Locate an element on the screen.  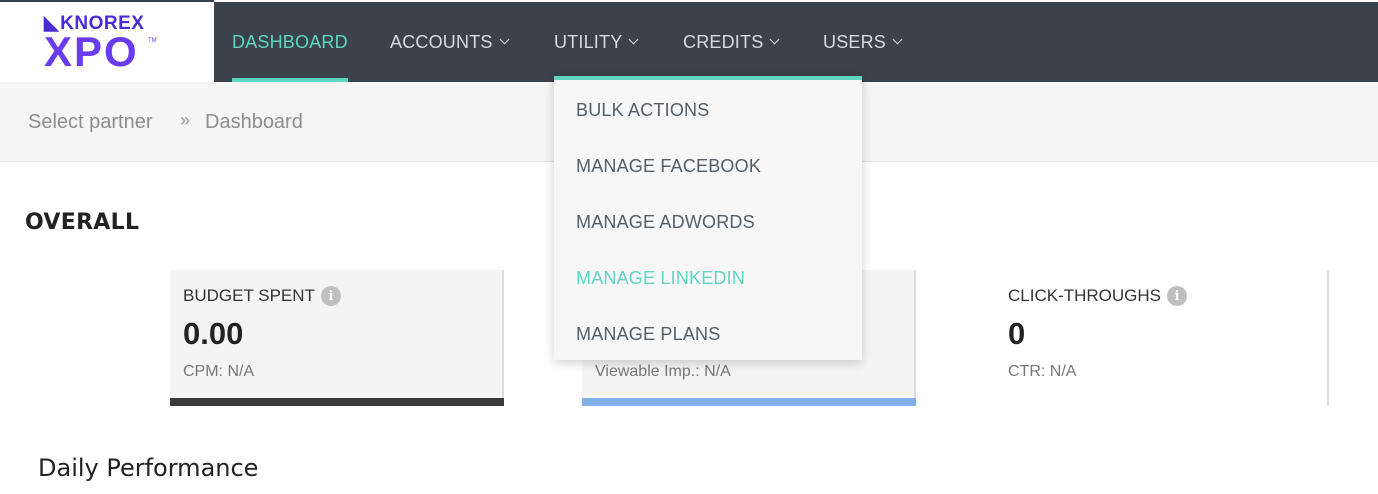
nav-users: USERS is located at coordinates (863, 42).